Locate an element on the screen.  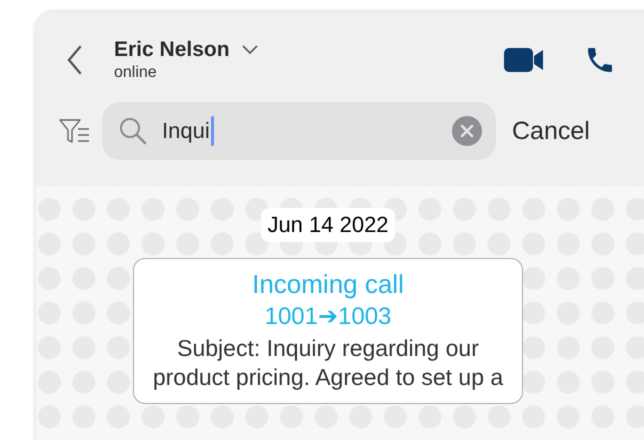
call-route: 1001➔1003 is located at coordinates (328, 316).